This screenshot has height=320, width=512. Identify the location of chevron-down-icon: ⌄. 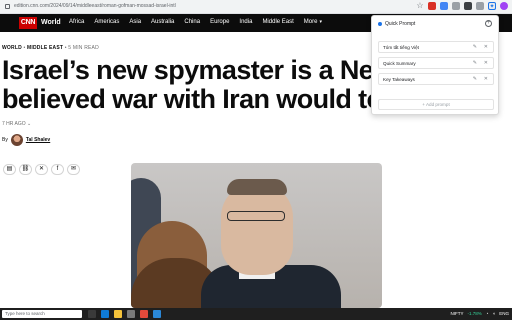
(29, 124).